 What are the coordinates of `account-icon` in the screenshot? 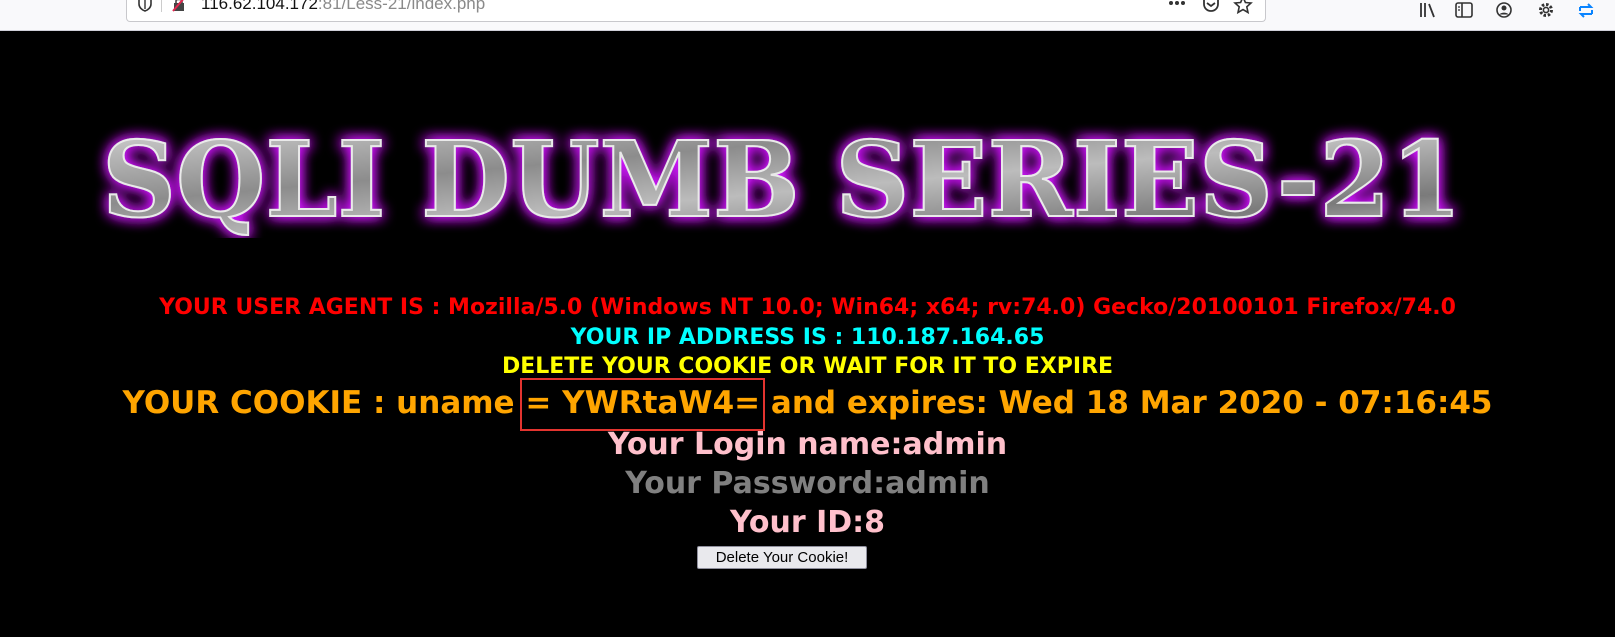 It's located at (1504, 11).